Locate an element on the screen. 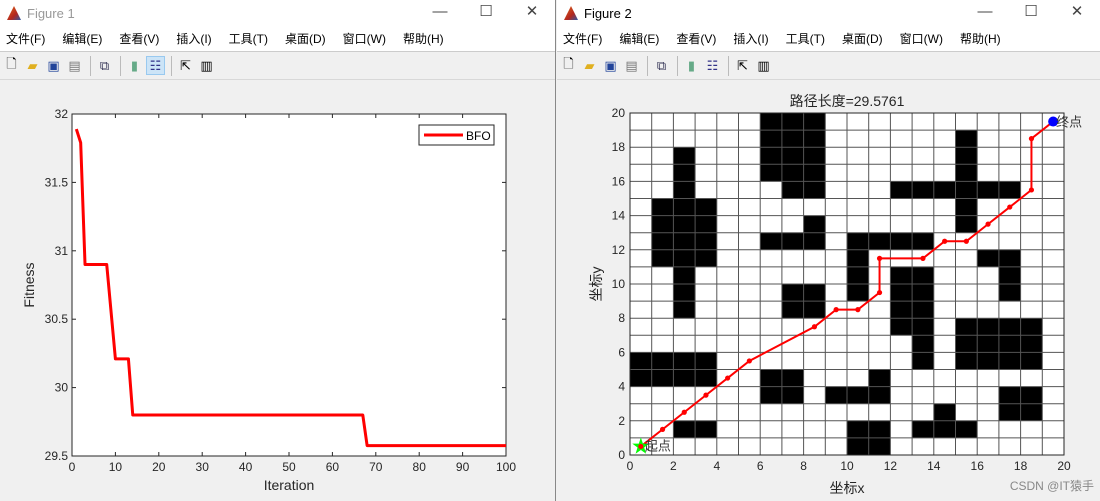 This screenshot has width=1100, height=501. y-tick-label: 20 is located at coordinates (619, 113).